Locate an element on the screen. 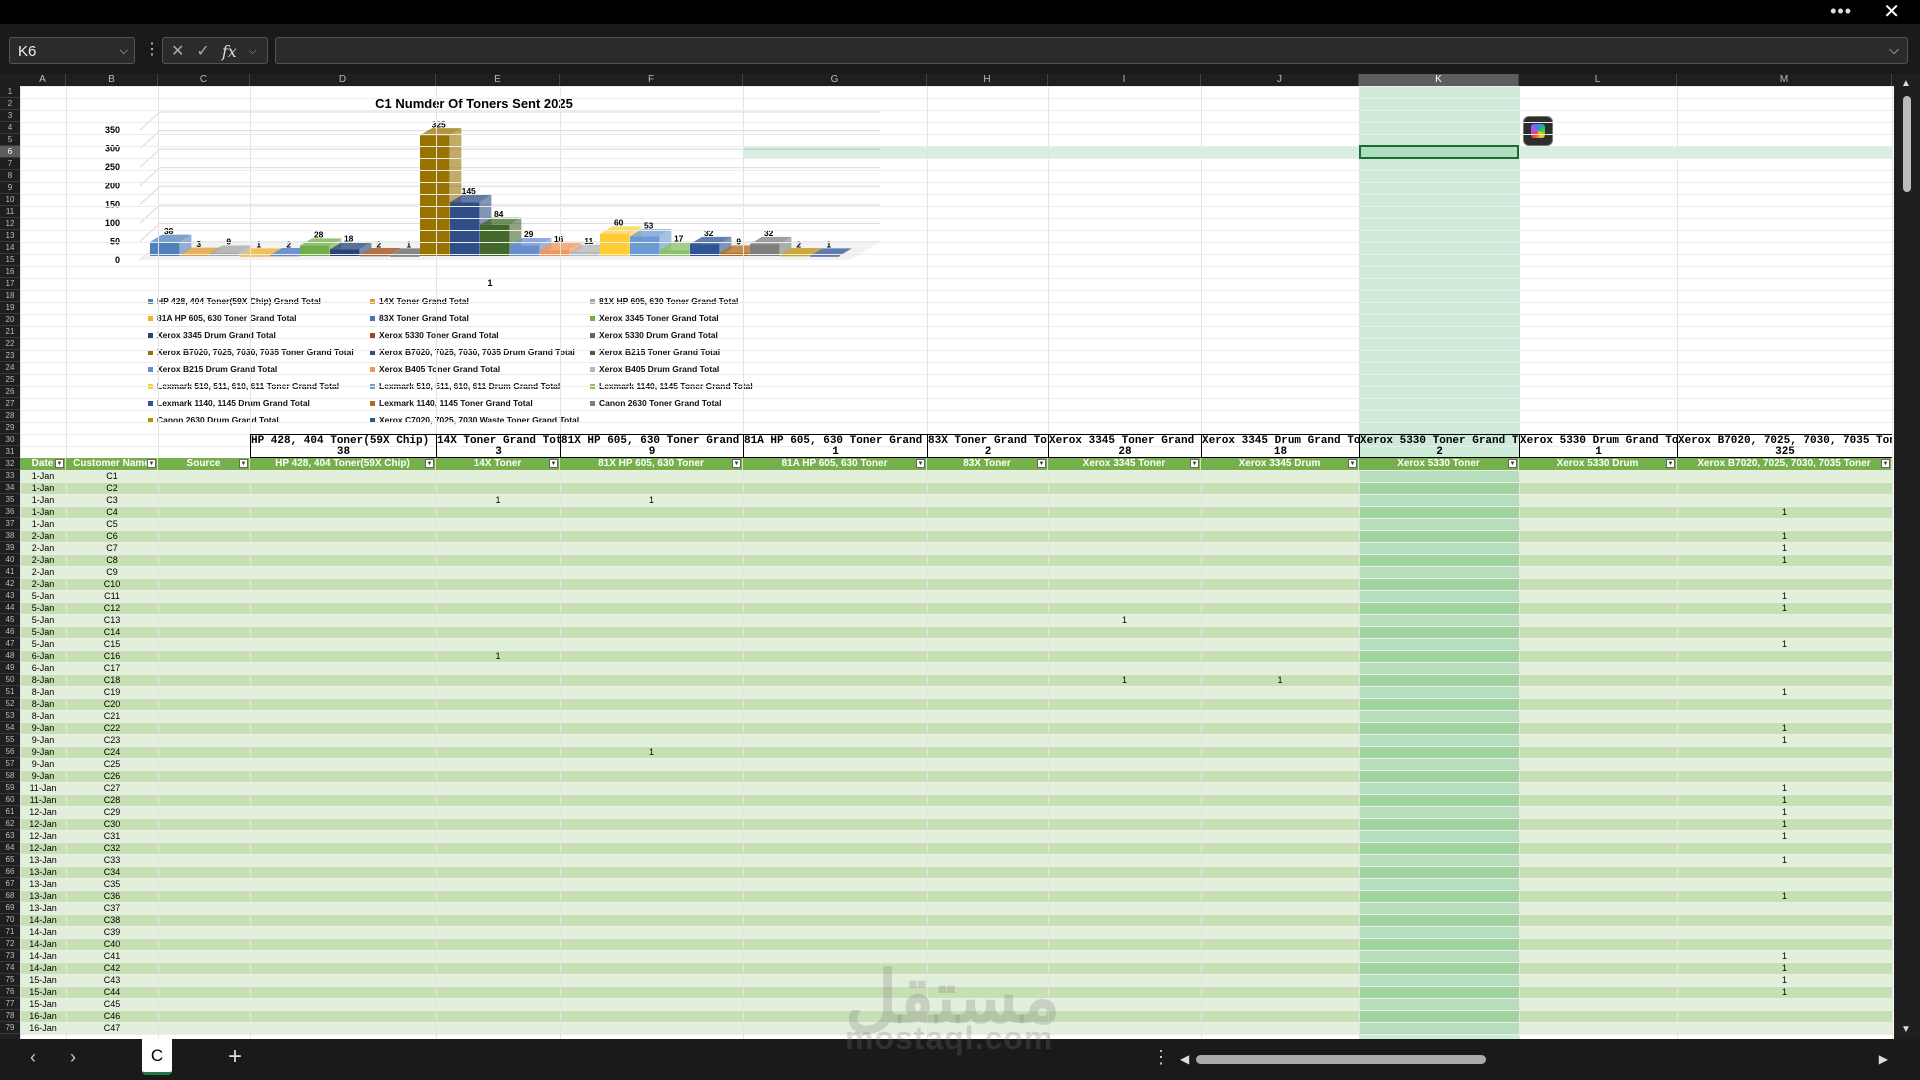 The image size is (1920, 1080). table-cell: C7 is located at coordinates (112, 548).